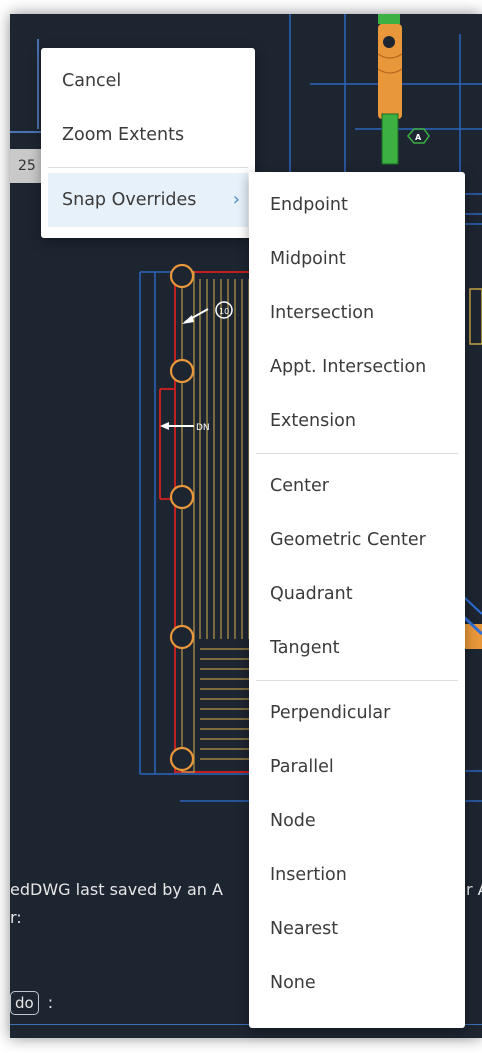 The image size is (482, 1053). I want to click on command-prompt-colon: :, so click(50, 1002).